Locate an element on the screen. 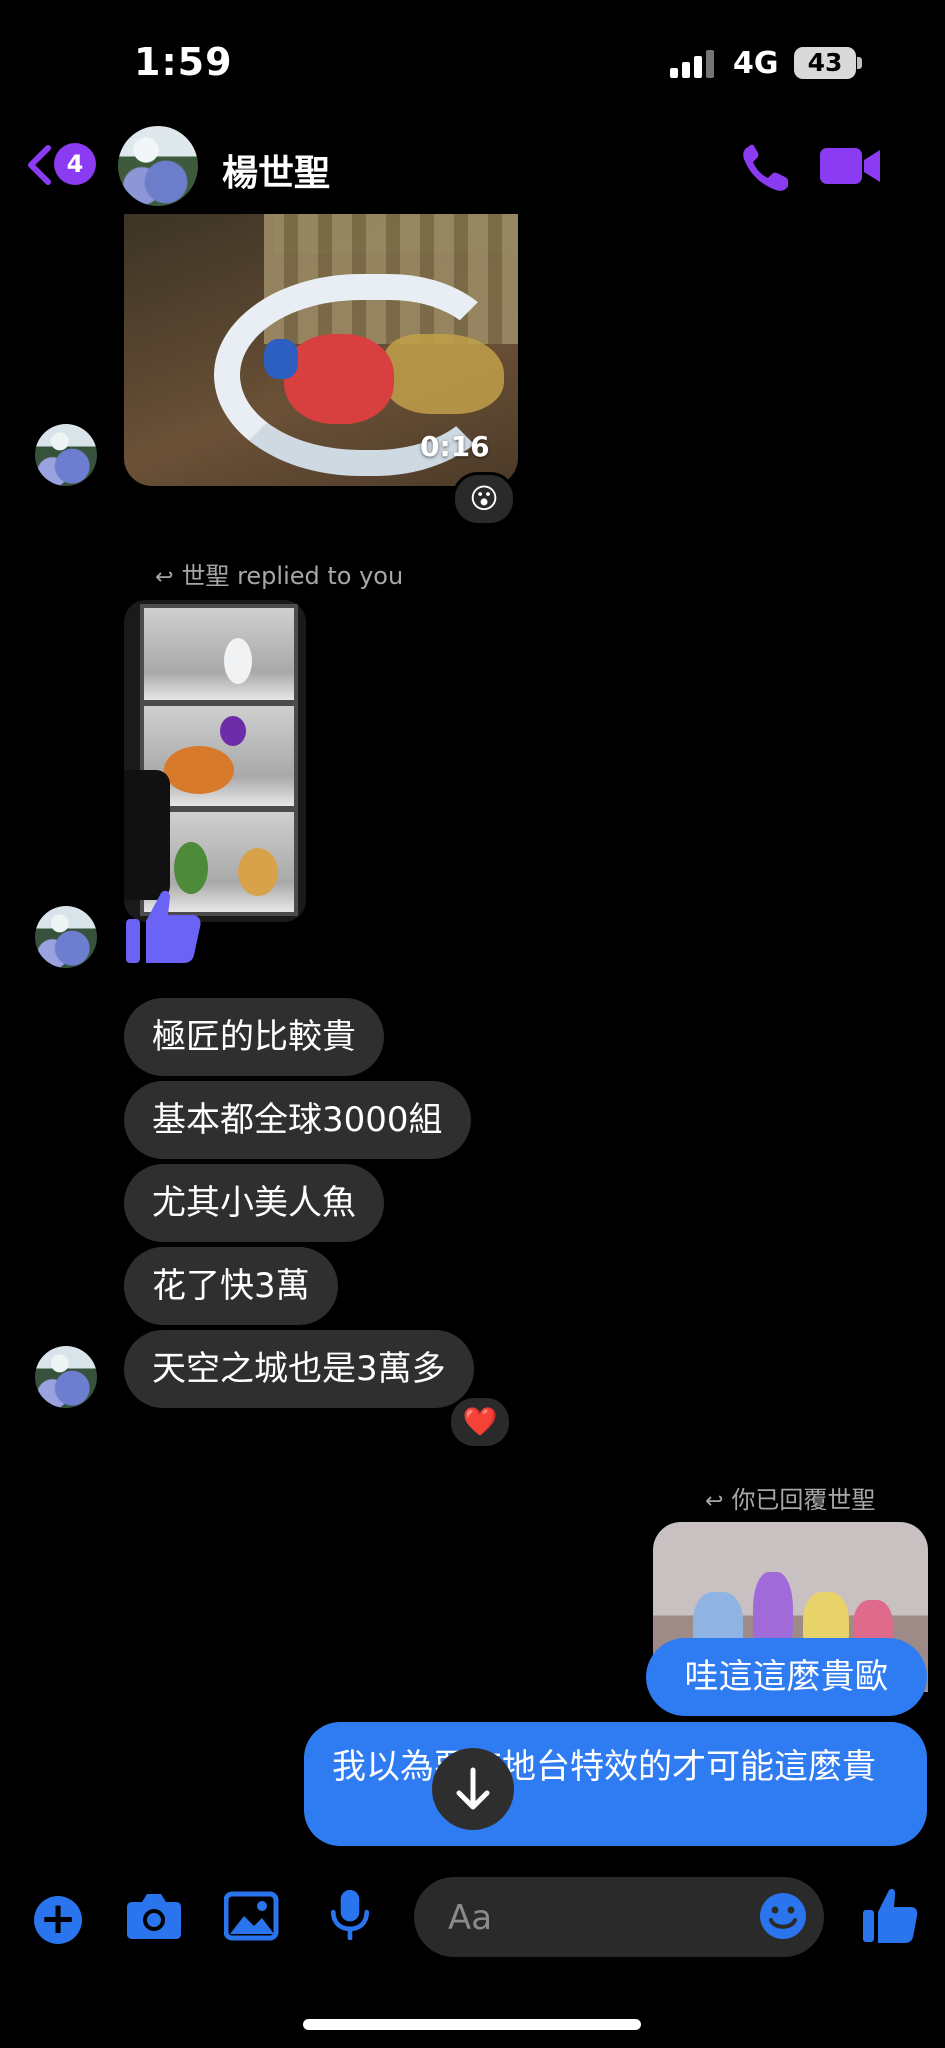 The width and height of the screenshot is (945, 2048). display-case-top is located at coordinates (219, 654).